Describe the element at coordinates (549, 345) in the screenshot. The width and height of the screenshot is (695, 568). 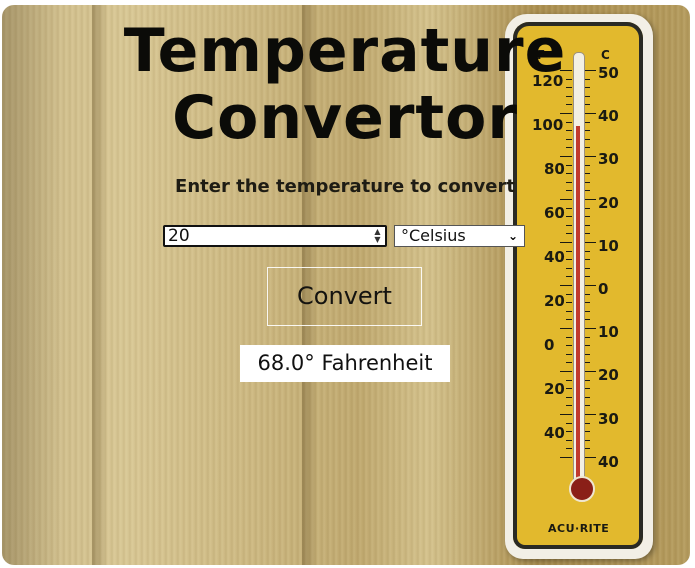
I see `fahrenheit-label: 0` at that location.